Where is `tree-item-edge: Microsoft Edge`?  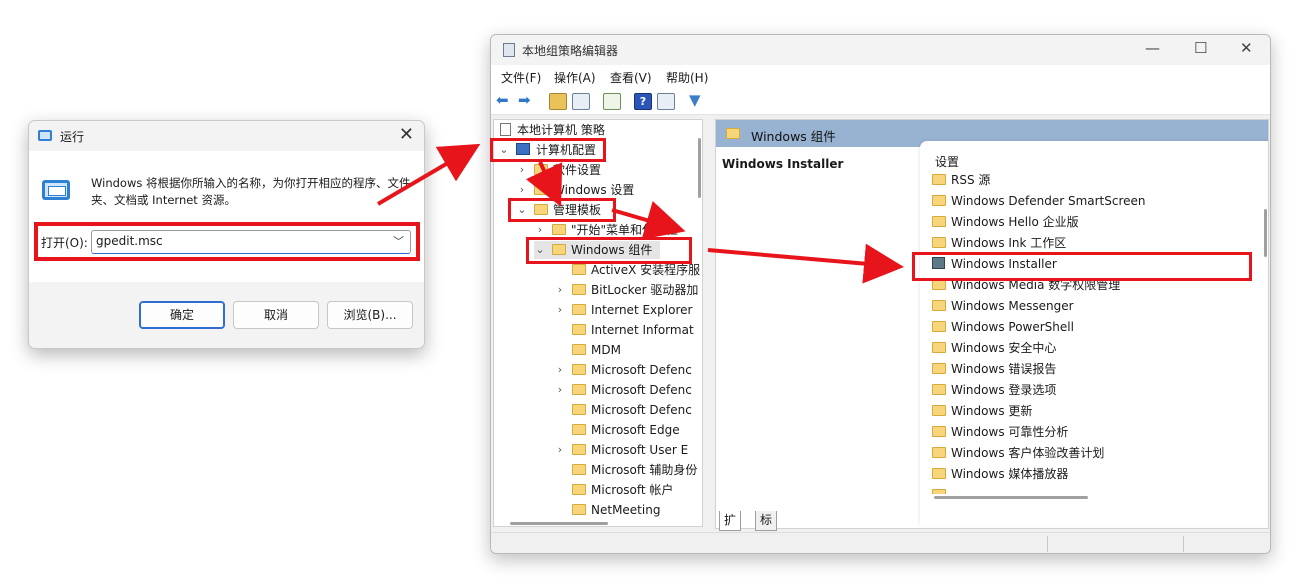
tree-item-edge: Microsoft Edge is located at coordinates (626, 430).